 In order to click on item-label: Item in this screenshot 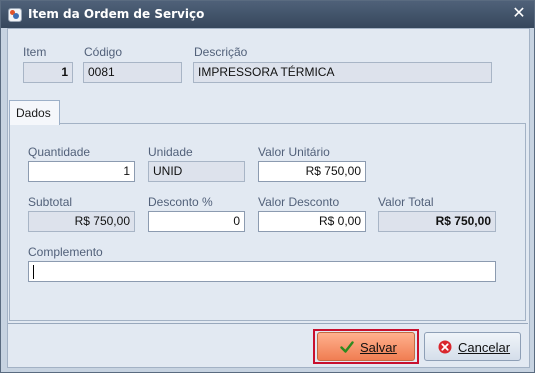, I will do `click(35, 52)`.